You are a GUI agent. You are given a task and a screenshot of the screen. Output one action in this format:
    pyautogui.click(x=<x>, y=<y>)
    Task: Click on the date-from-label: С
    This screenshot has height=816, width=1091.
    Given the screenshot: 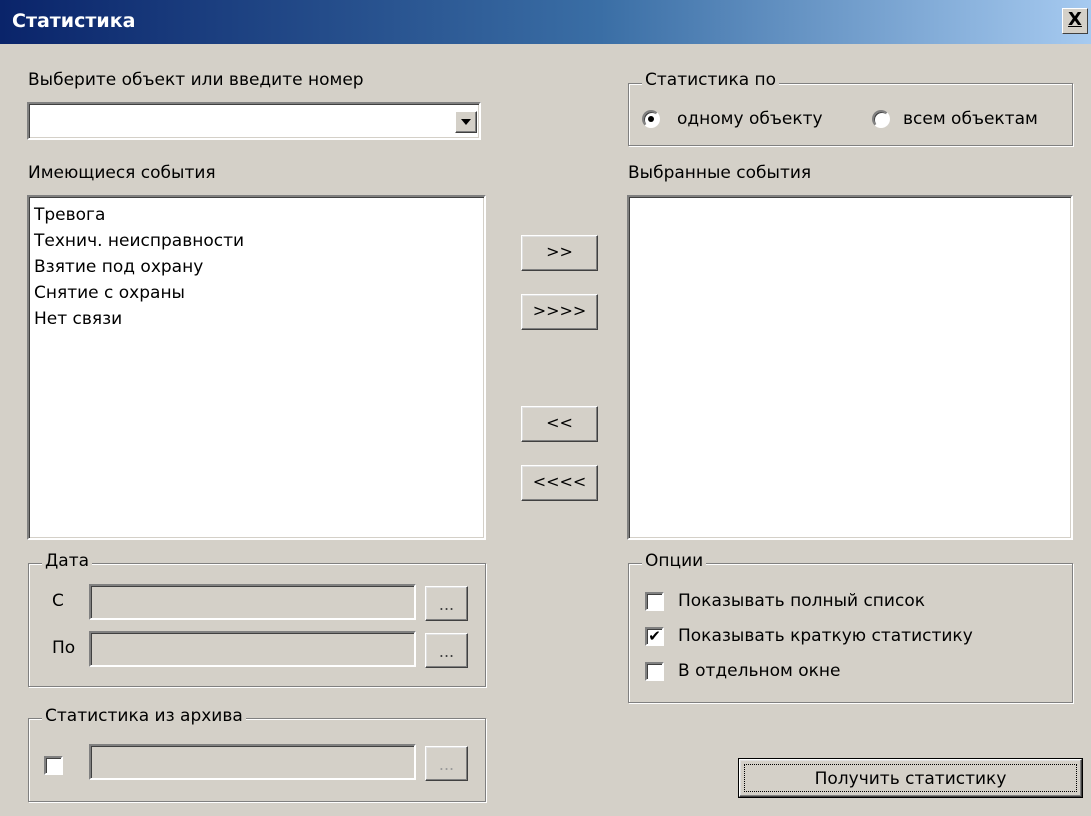 What is the action you would take?
    pyautogui.click(x=58, y=601)
    